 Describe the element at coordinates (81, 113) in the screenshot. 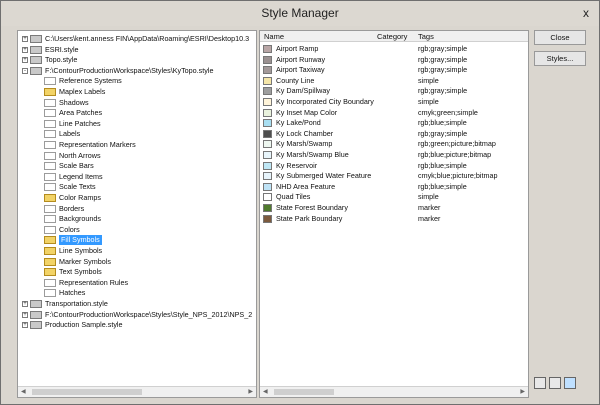

I see `tree-item-label: Area Patches` at that location.